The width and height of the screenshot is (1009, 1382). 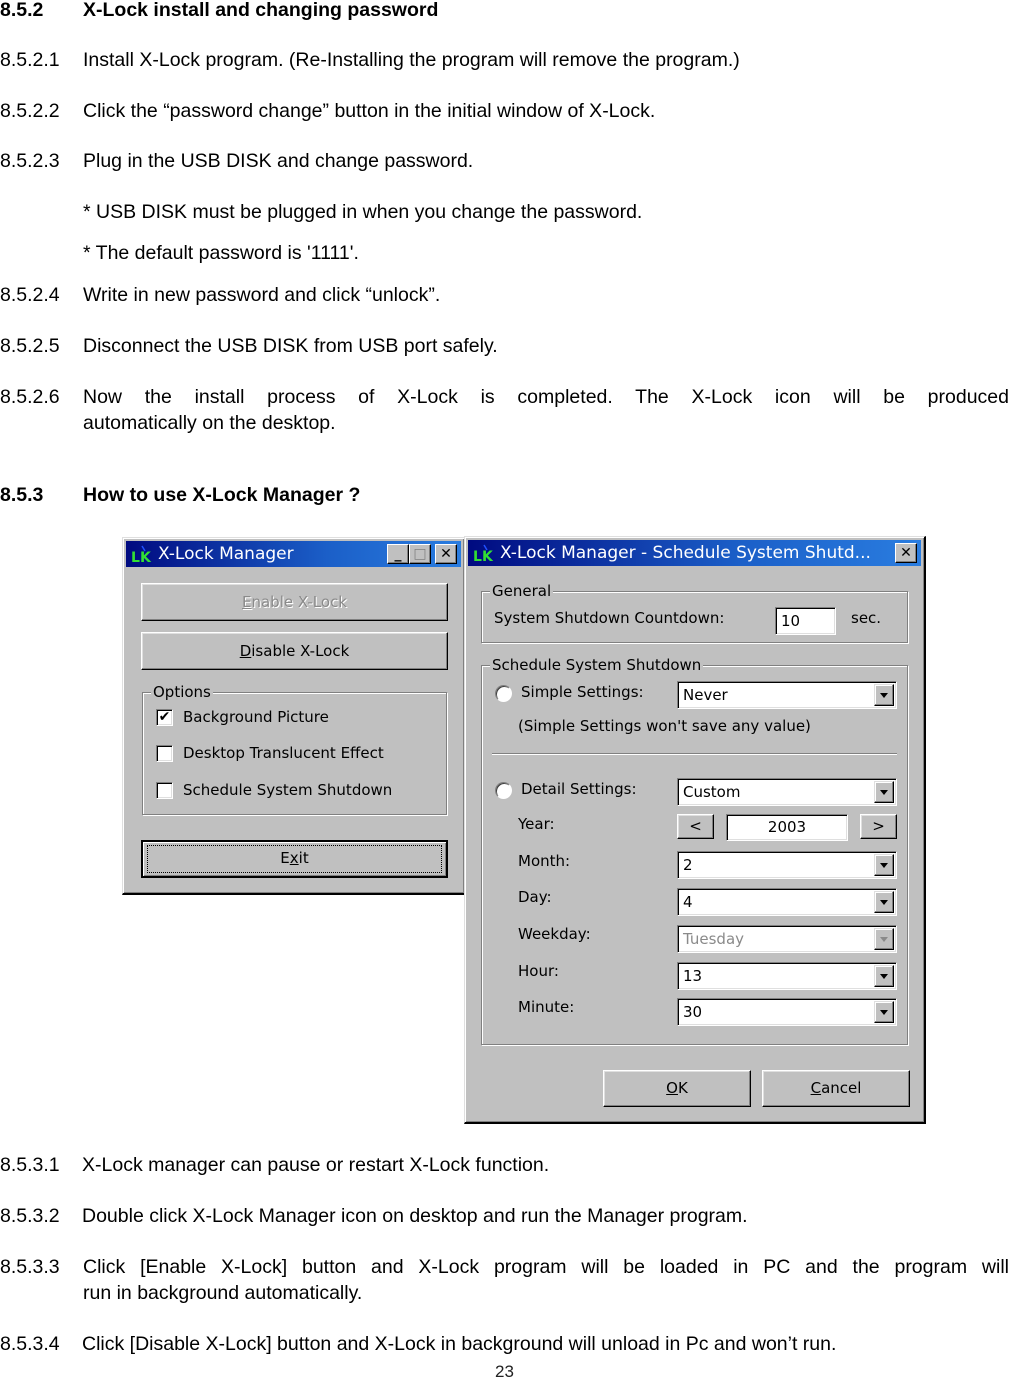 What do you see at coordinates (30, 1216) in the screenshot?
I see `item-number: 8.5.3.2` at bounding box center [30, 1216].